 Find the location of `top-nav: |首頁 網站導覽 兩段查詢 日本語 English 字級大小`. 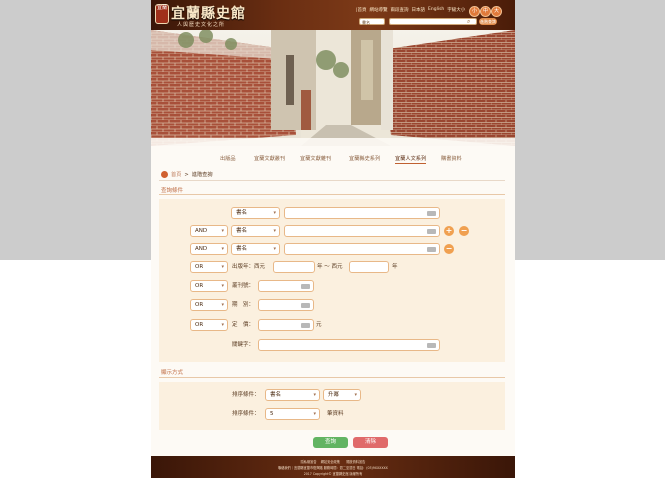

top-nav: |首頁 網站導覽 兩段查詢 日本語 English 字級大小 is located at coordinates (410, 10).